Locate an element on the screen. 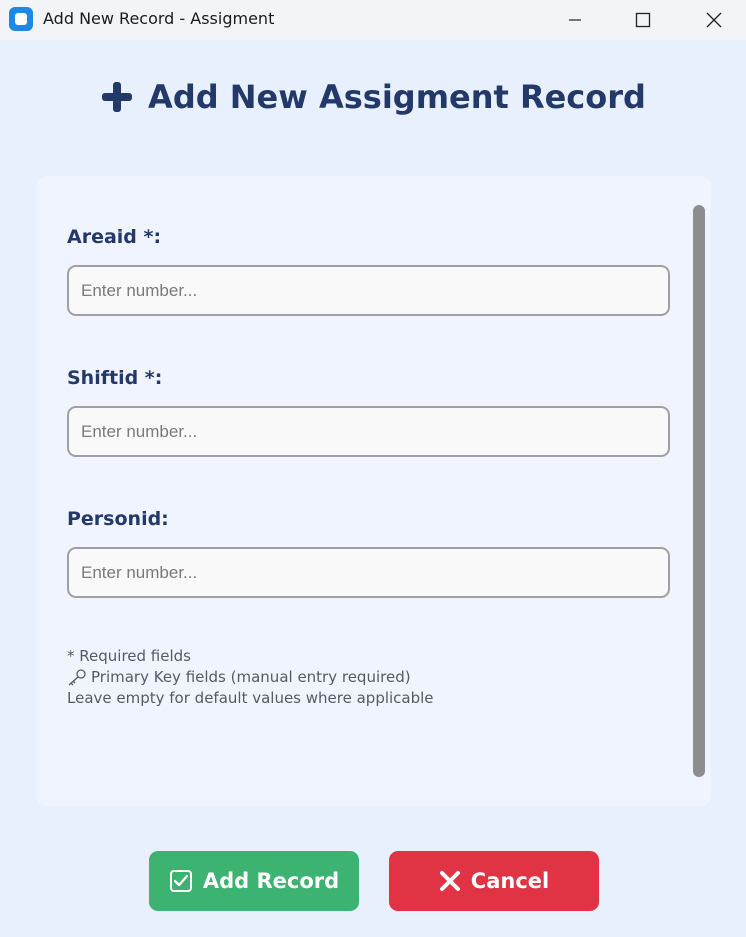 This screenshot has width=746, height=937. title-bar: Add New Record - Assigment is located at coordinates (373, 20).